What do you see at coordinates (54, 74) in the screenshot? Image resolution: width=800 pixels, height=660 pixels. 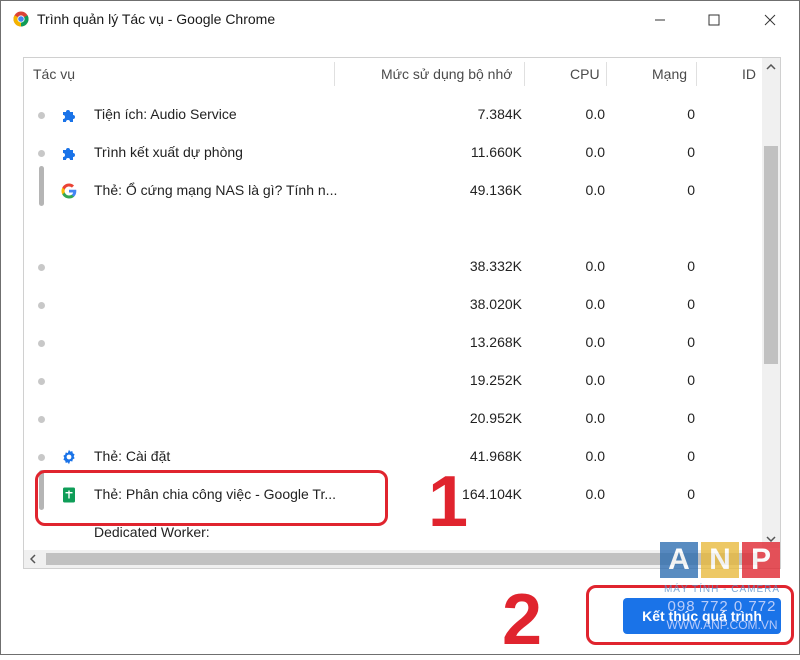 I see `column-header-task: Tác vụ` at bounding box center [54, 74].